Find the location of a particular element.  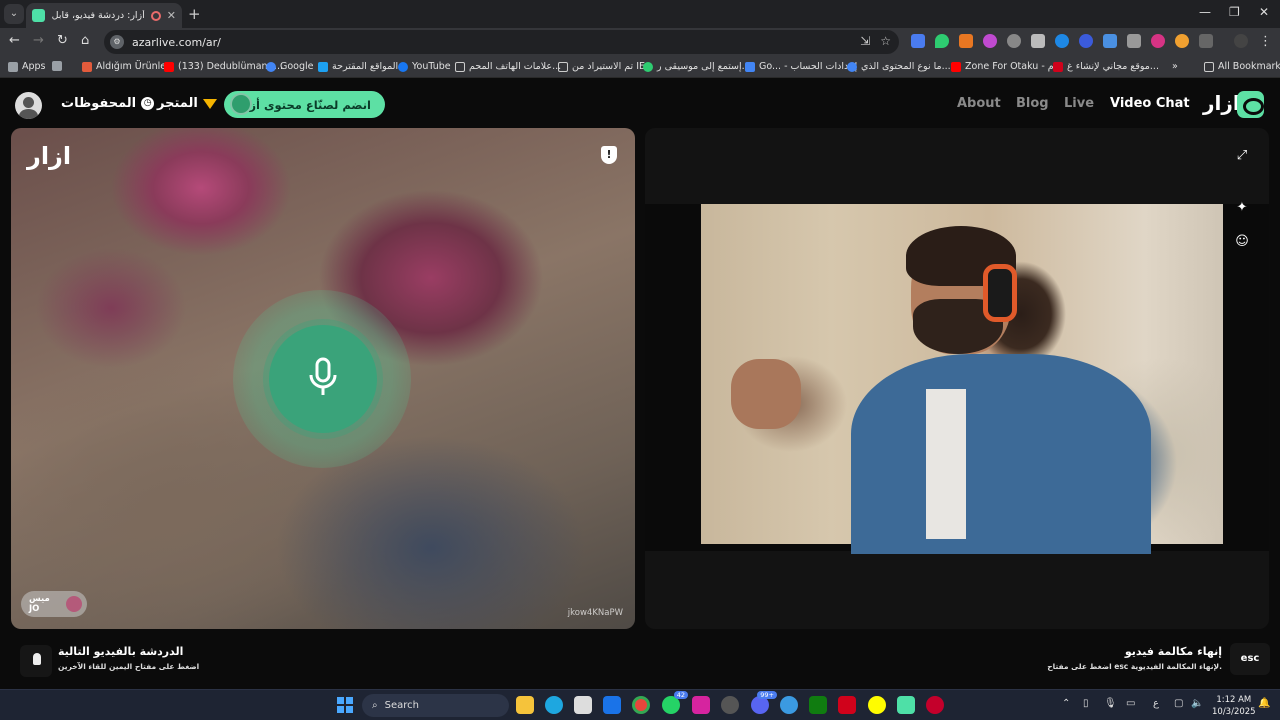

partner-country: JO is located at coordinates (34, 609).